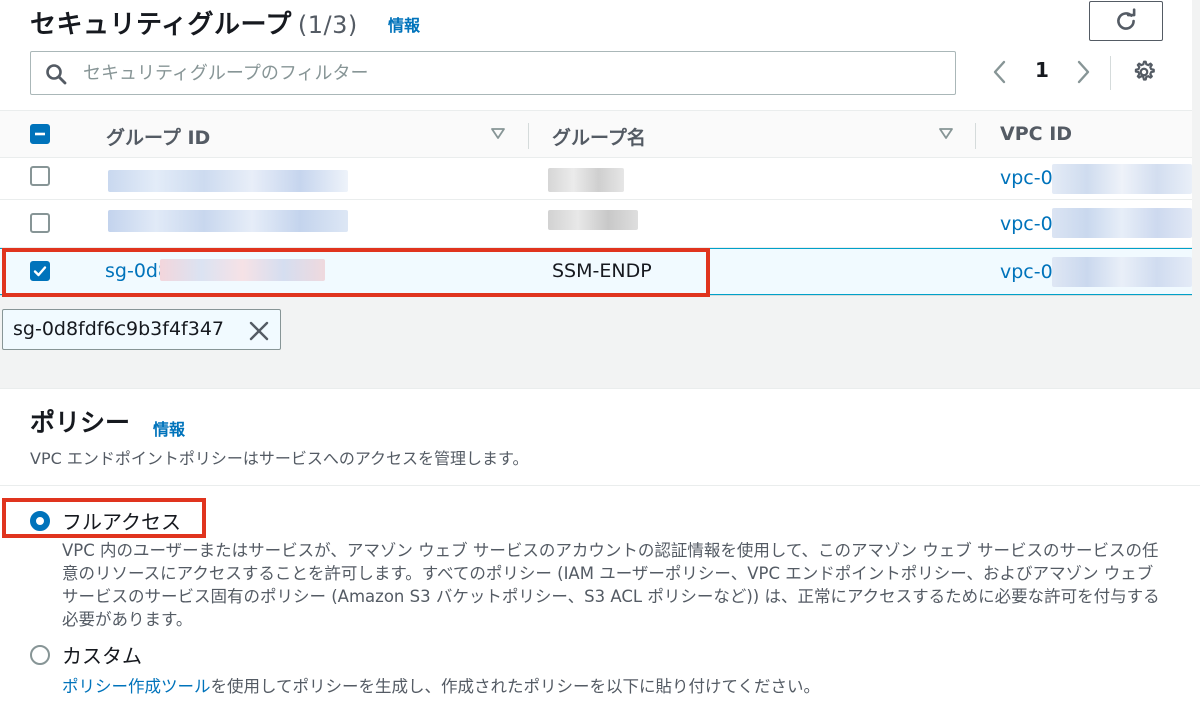  I want to click on select-all-checkbox, so click(40, 134).